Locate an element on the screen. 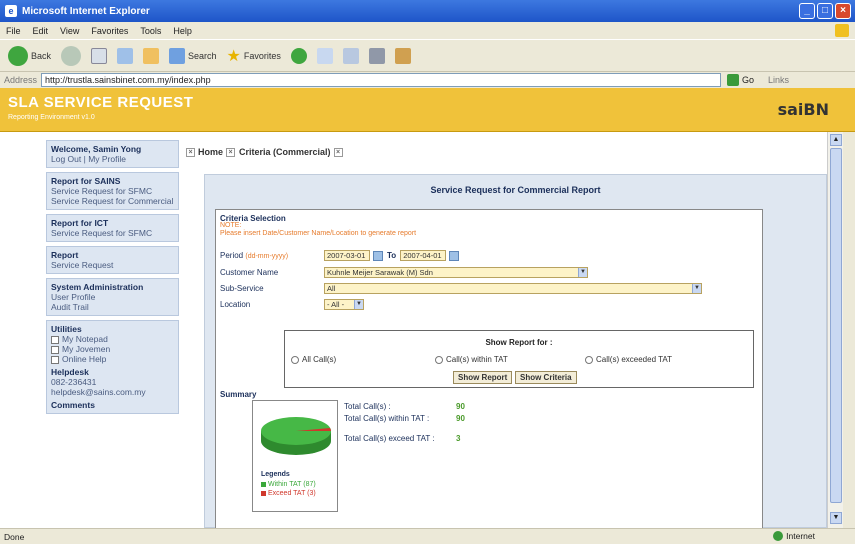  menu-favorites: Favorites is located at coordinates (109, 31).